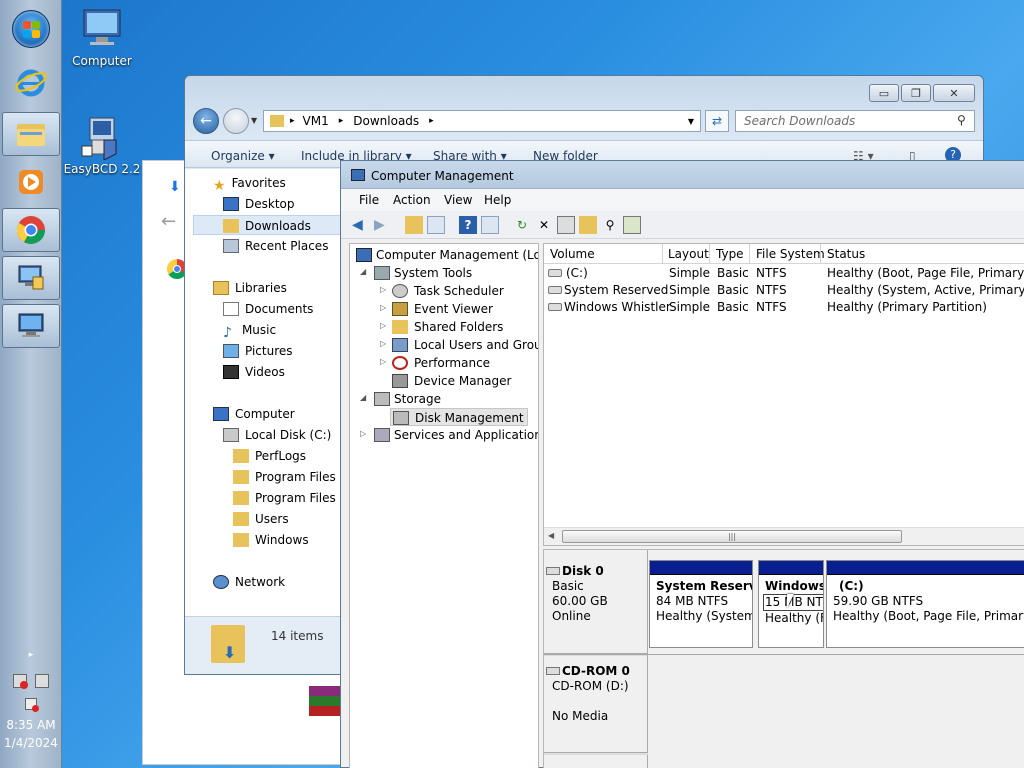 Image resolution: width=1024 pixels, height=768 pixels. What do you see at coordinates (20, 681) in the screenshot?
I see `action-center-flag-icon` at bounding box center [20, 681].